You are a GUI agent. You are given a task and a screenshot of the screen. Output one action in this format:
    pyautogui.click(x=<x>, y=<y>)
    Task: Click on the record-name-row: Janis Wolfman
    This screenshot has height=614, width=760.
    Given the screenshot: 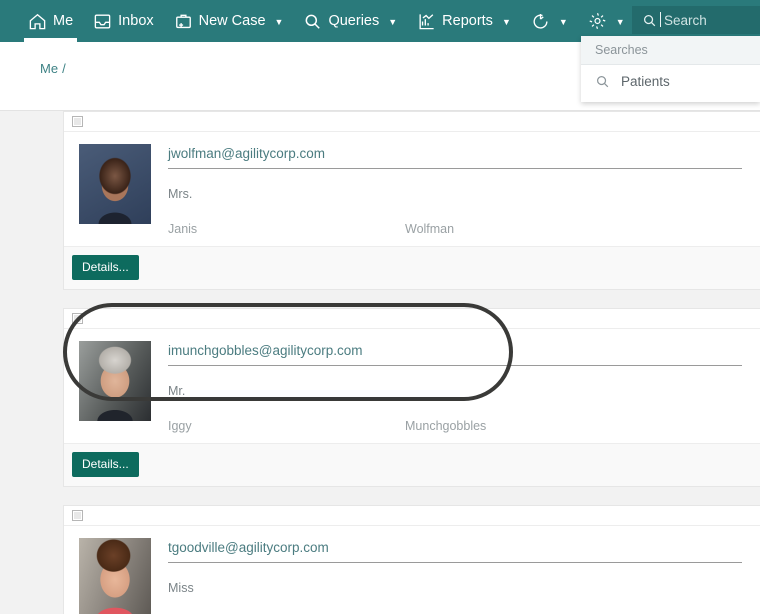 What is the action you would take?
    pyautogui.click(x=455, y=229)
    